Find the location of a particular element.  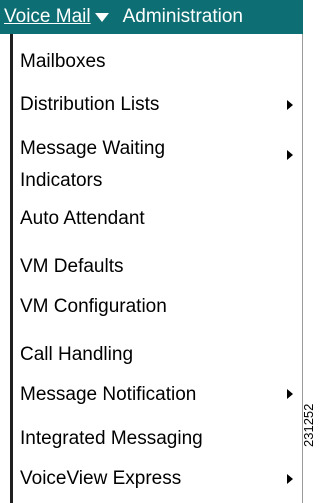

menu-item-label: Call Handling is located at coordinates (77, 354).